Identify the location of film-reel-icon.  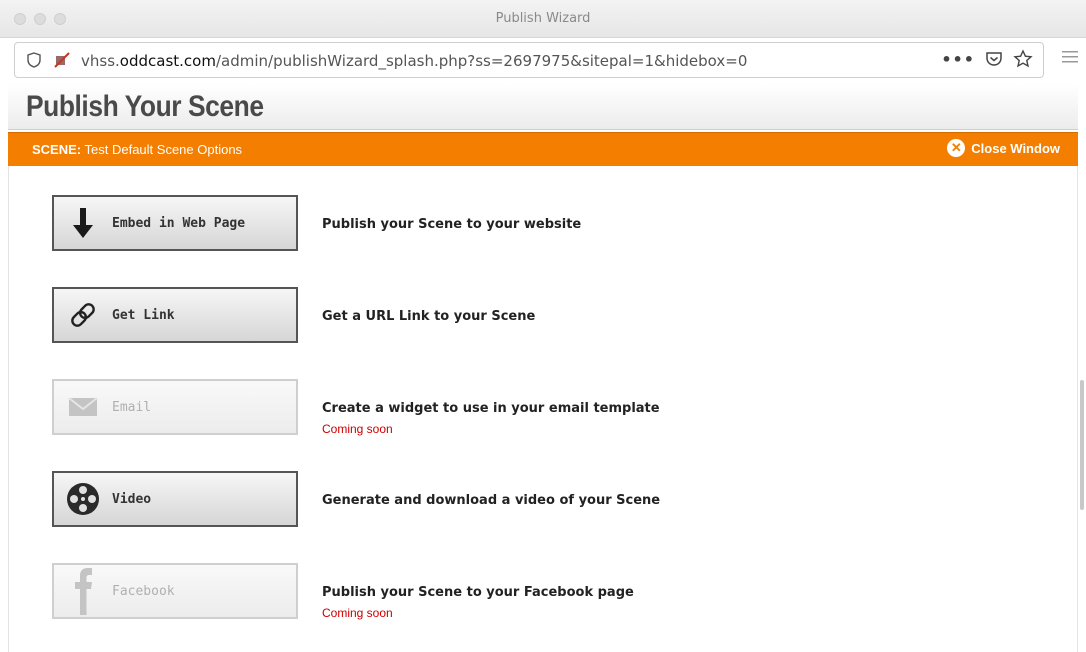
(83, 499).